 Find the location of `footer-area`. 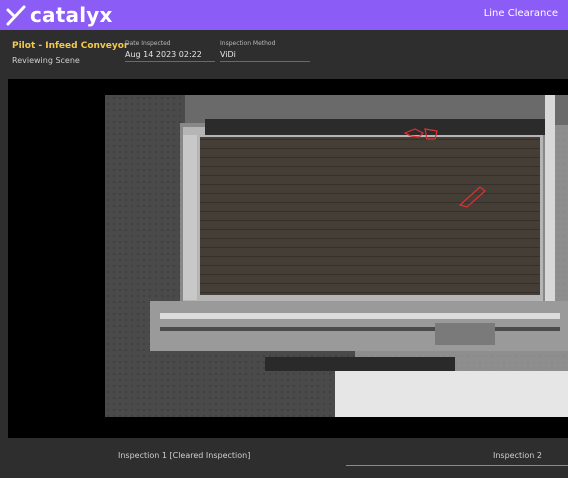

footer-area is located at coordinates (284, 490).